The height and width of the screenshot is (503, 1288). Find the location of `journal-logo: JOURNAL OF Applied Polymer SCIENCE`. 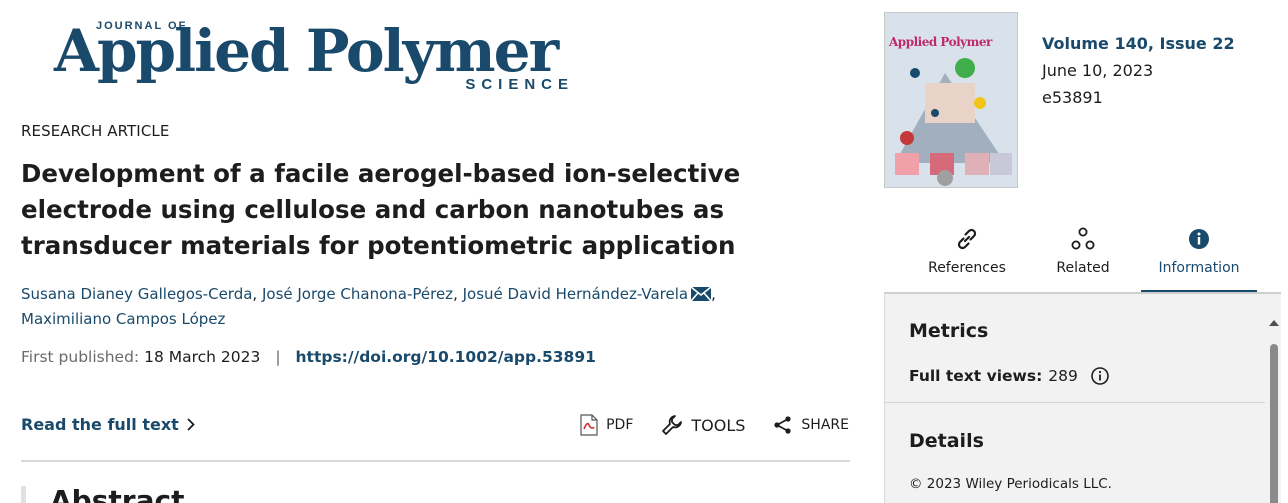

journal-logo: JOURNAL OF Applied Polymer SCIENCE is located at coordinates (314, 57).